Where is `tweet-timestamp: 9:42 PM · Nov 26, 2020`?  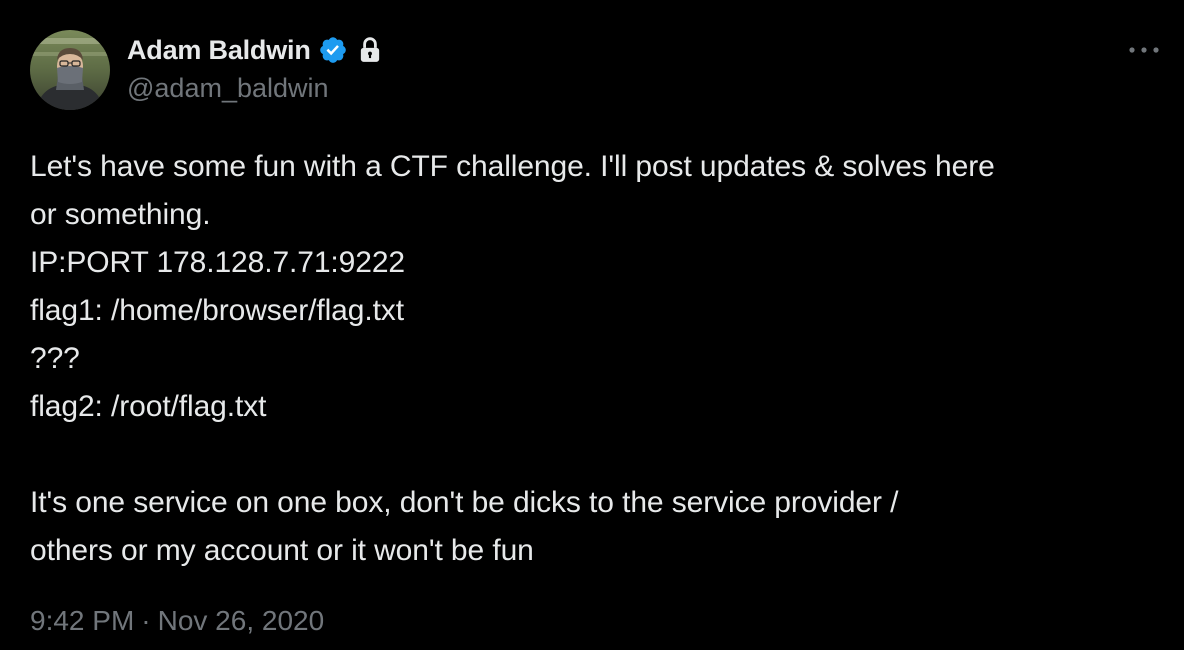 tweet-timestamp: 9:42 PM · Nov 26, 2020 is located at coordinates (177, 621).